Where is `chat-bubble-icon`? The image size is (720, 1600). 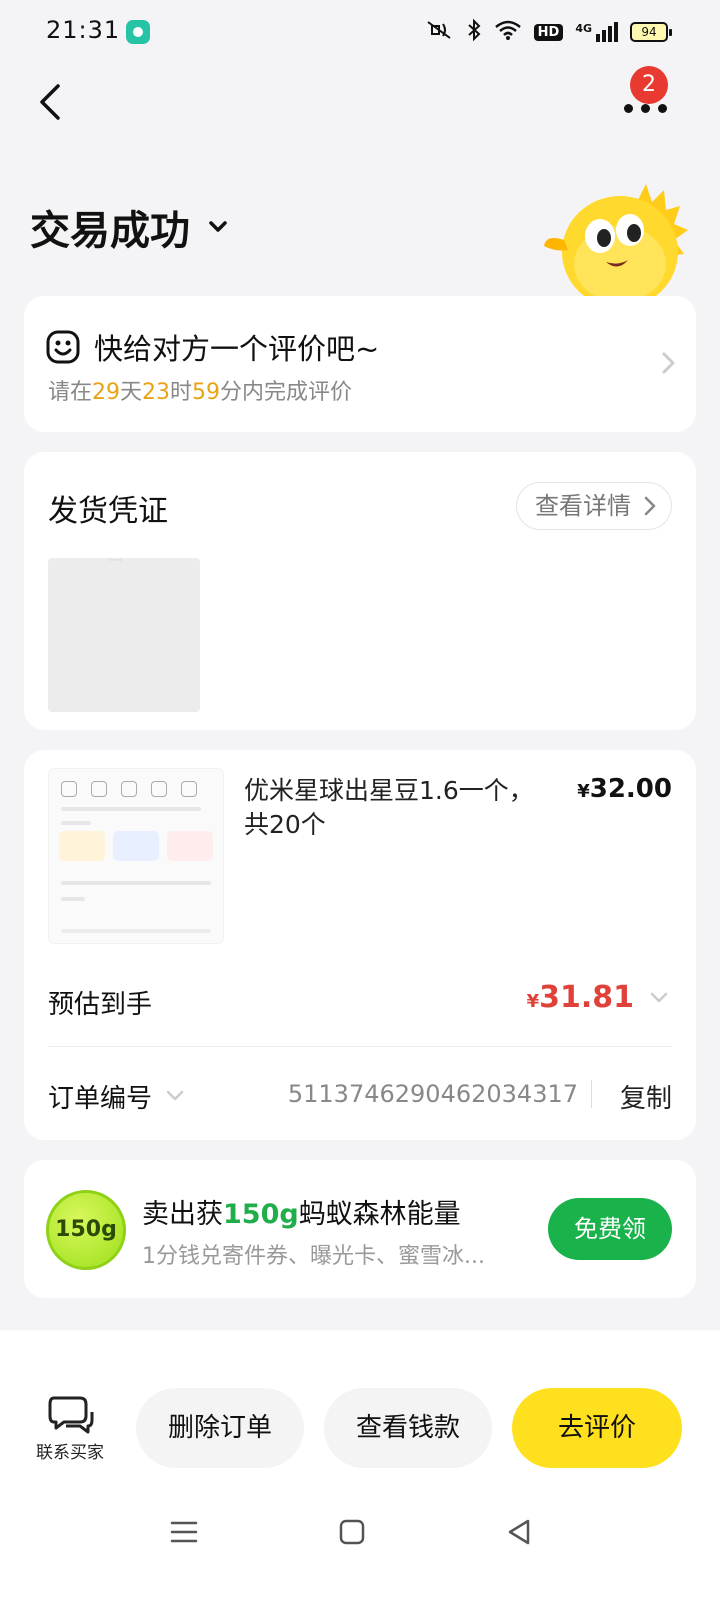 chat-bubble-icon is located at coordinates (71, 1415).